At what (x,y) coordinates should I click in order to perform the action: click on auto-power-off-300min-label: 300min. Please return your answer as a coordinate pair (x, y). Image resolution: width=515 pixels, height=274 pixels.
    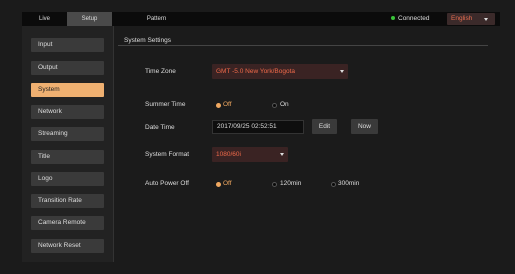
    Looking at the image, I should click on (349, 183).